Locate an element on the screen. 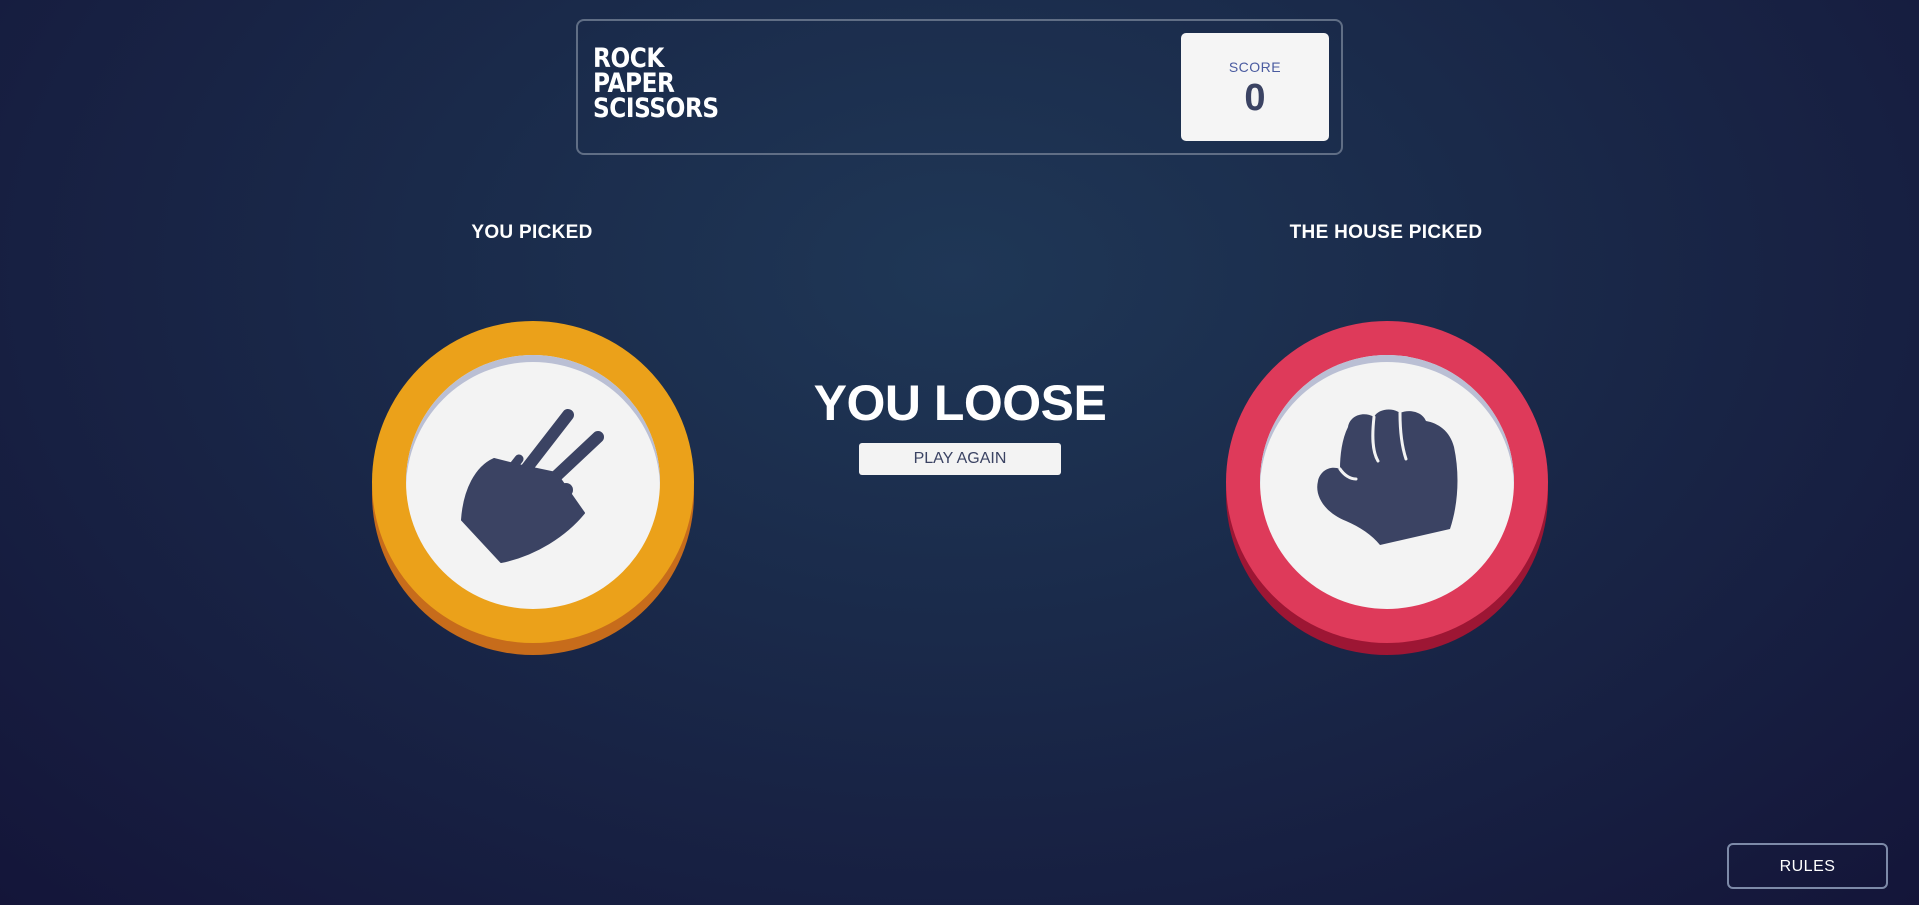  logo-line-scissors: SCISSORS is located at coordinates (656, 108).